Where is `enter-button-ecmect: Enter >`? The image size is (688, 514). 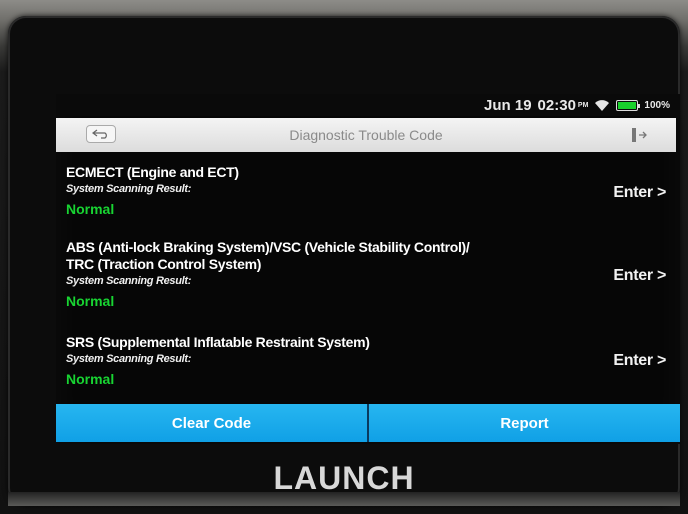
enter-button-ecmect: Enter > is located at coordinates (639, 193).